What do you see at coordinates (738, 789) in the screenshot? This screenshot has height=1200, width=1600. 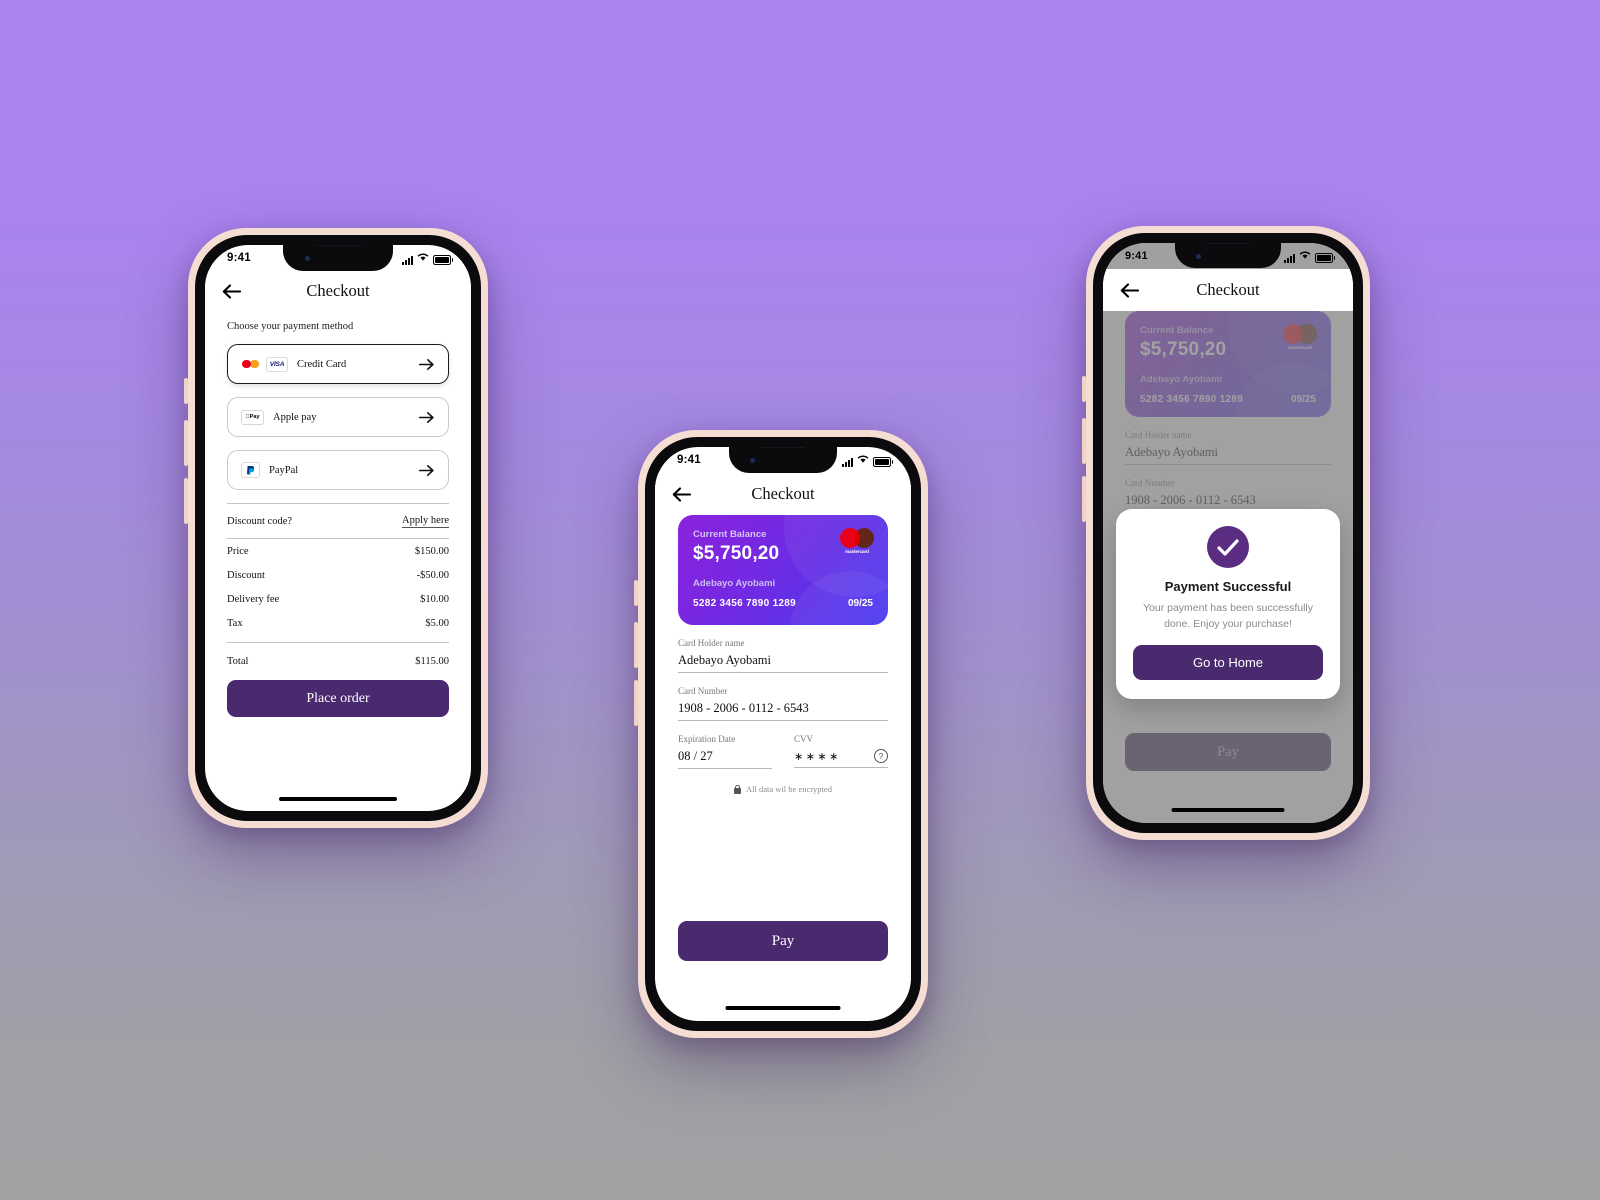 I see `lock-icon` at bounding box center [738, 789].